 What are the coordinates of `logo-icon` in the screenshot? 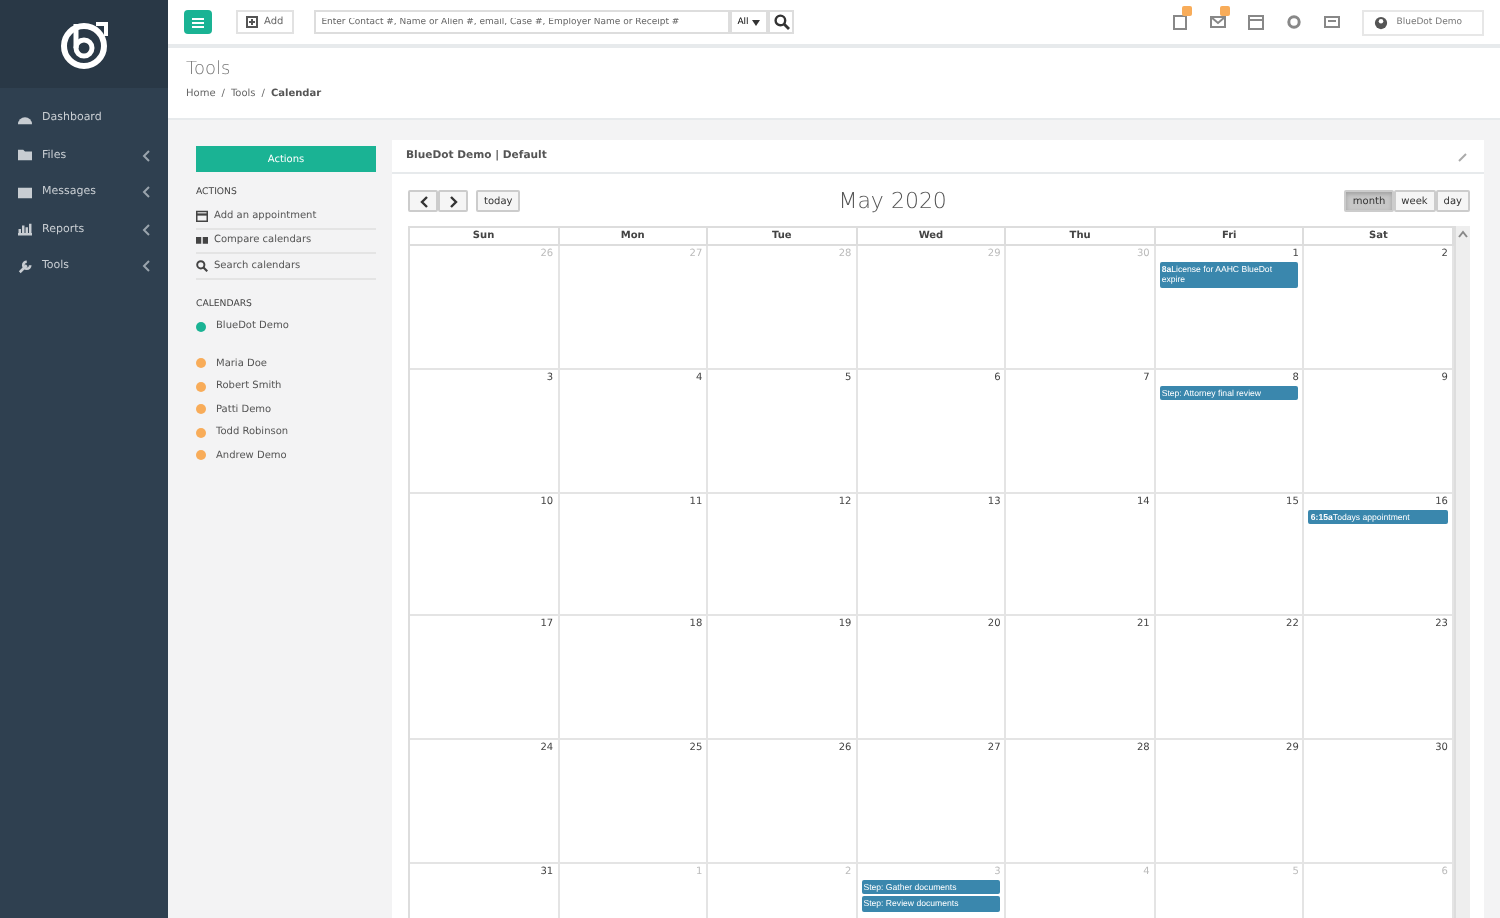 It's located at (84, 44).